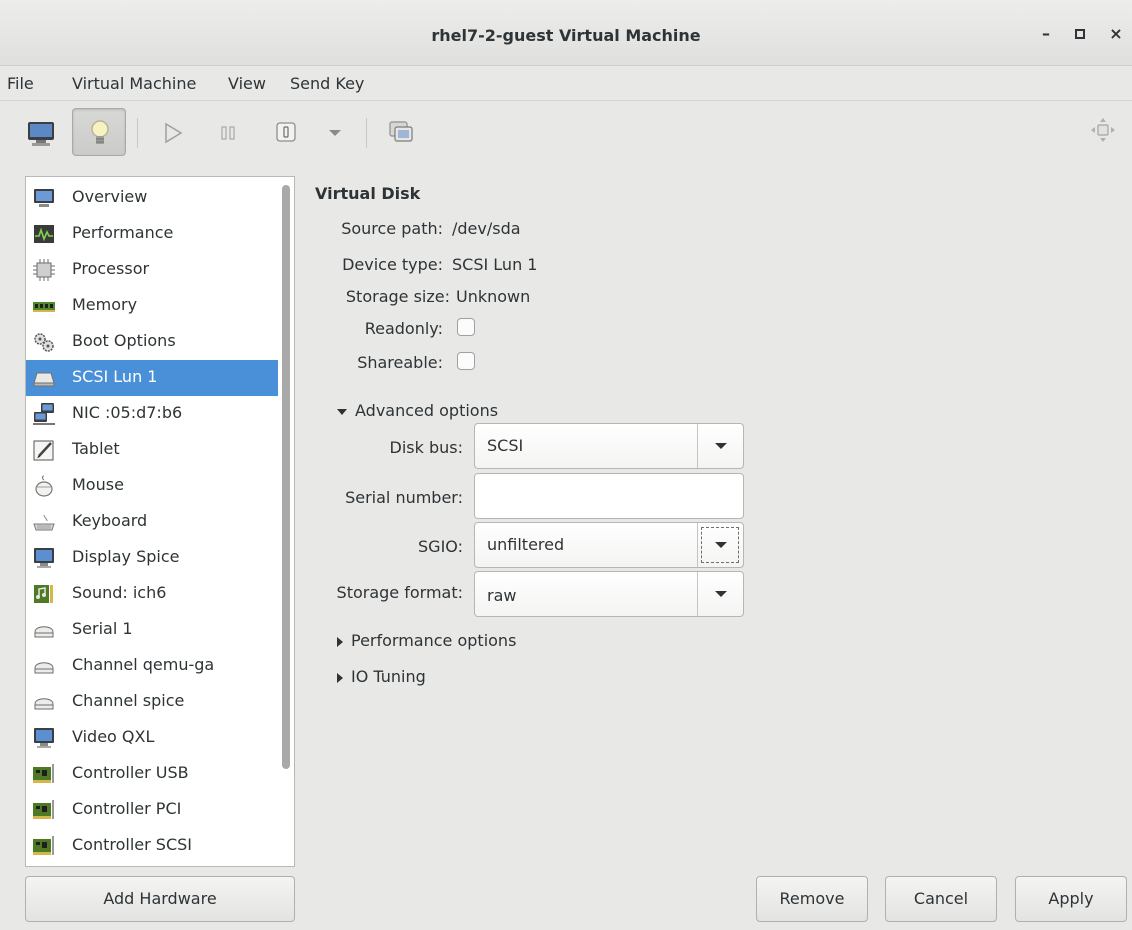  What do you see at coordinates (123, 232) in the screenshot?
I see `sidebar-item-label: Performance` at bounding box center [123, 232].